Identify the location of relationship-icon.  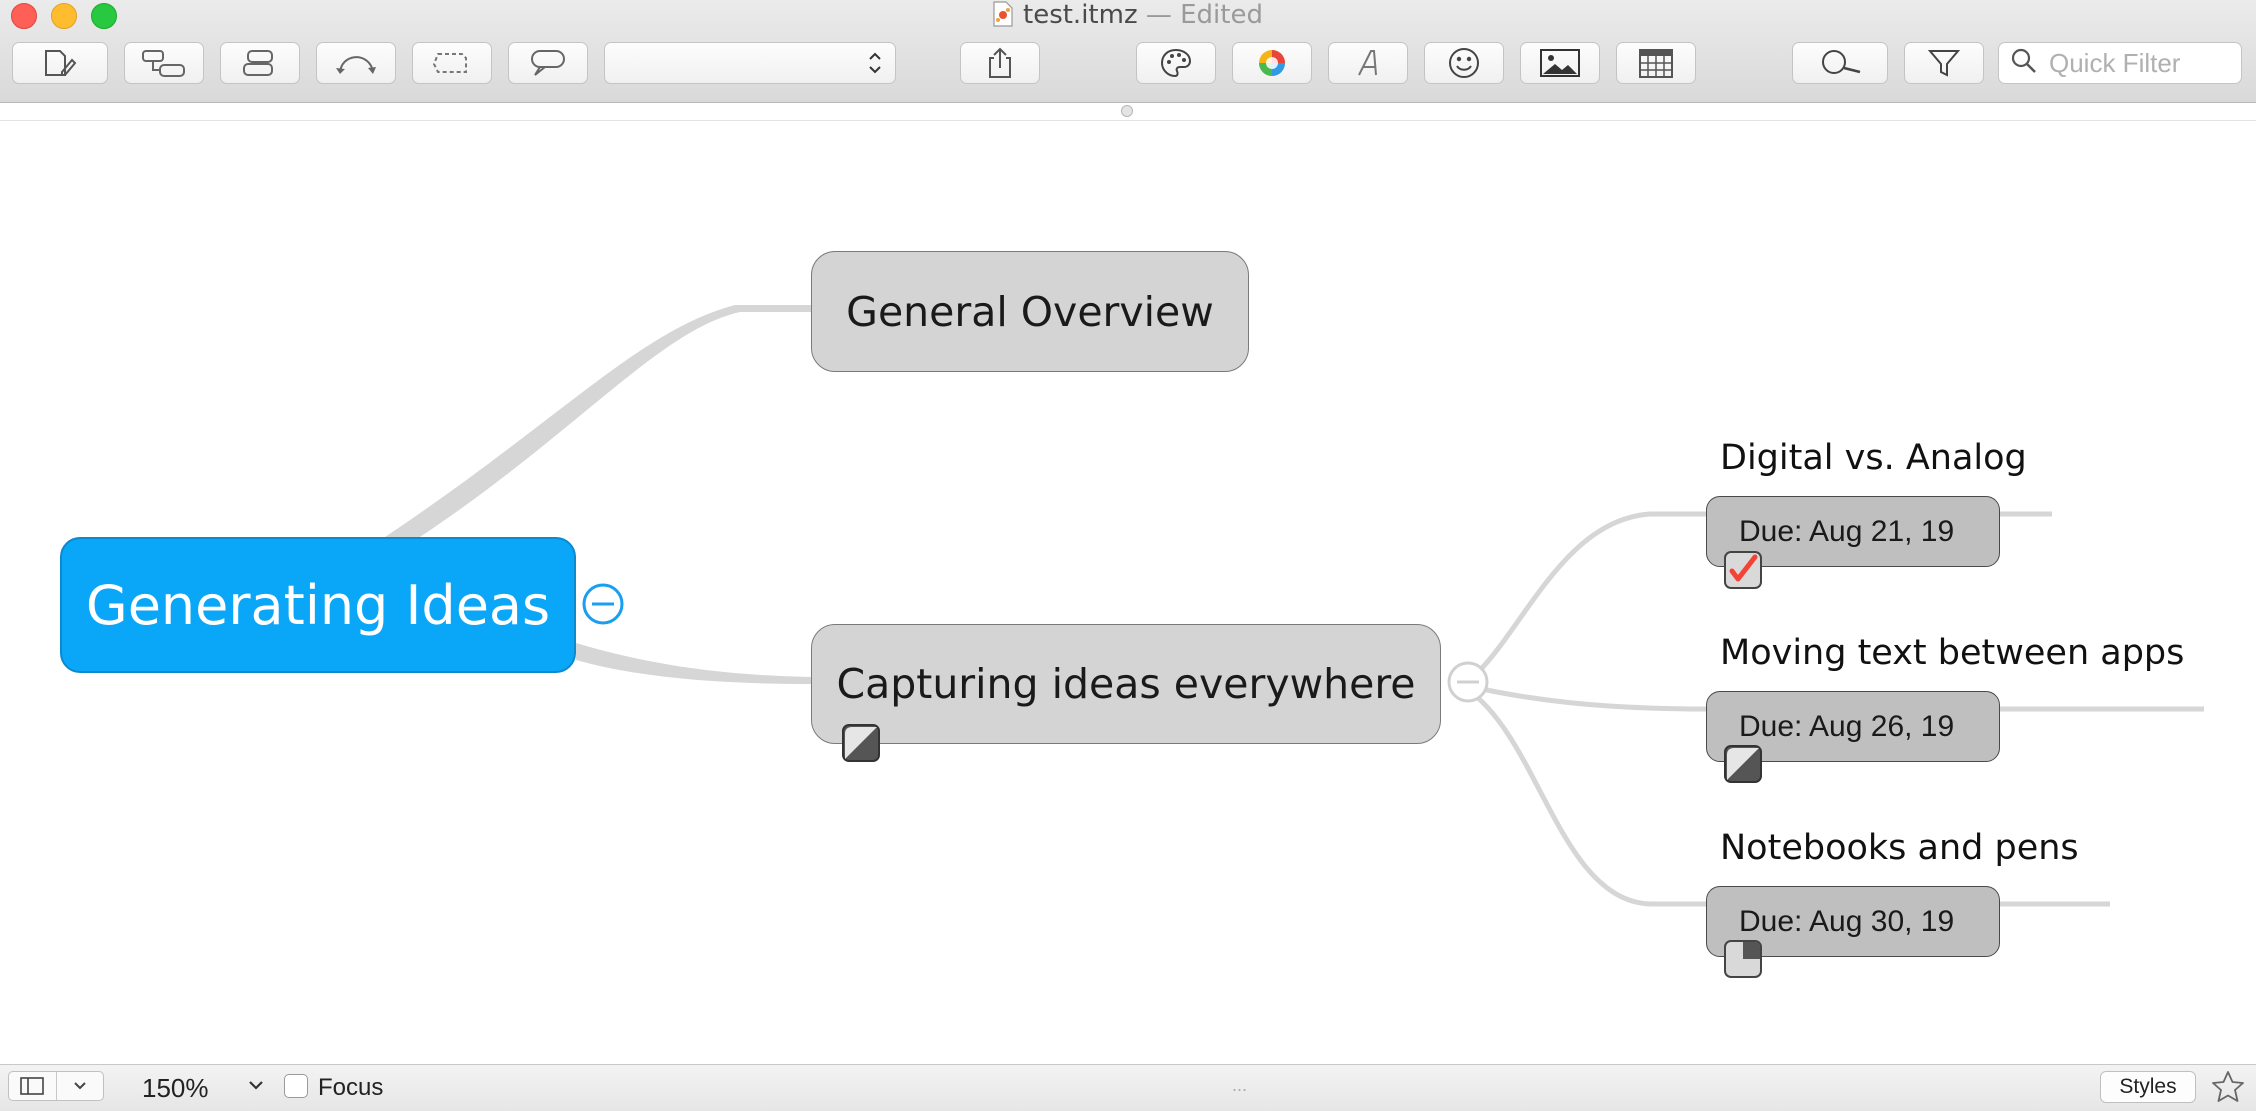
(356, 63).